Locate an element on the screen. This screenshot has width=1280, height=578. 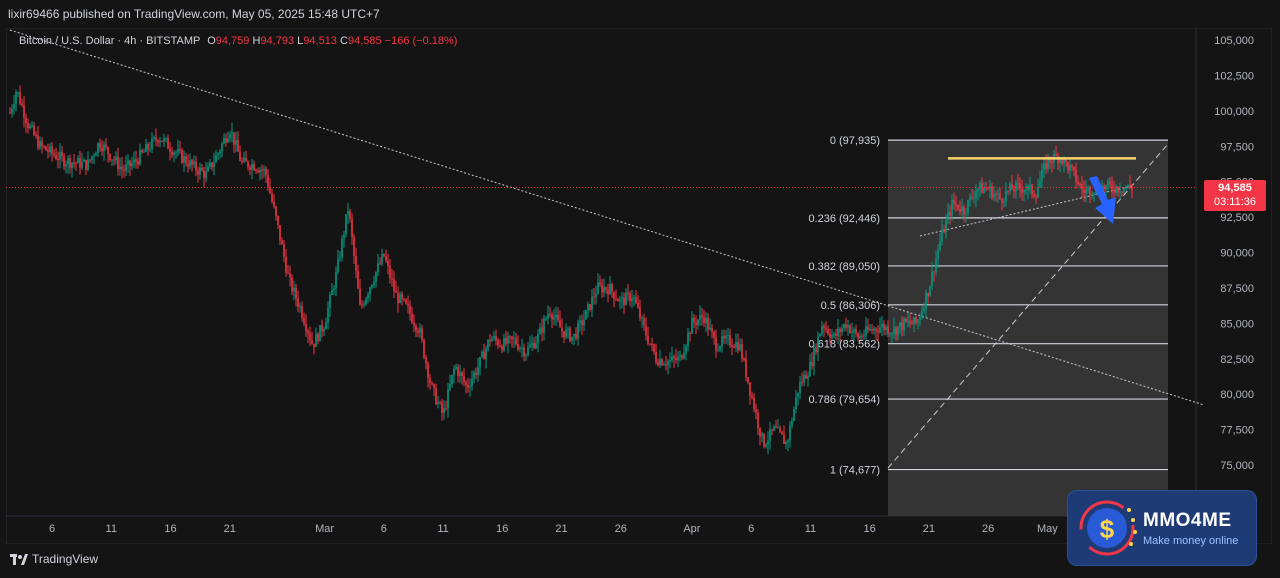
badge-subtitle: Make money online is located at coordinates (1191, 541).